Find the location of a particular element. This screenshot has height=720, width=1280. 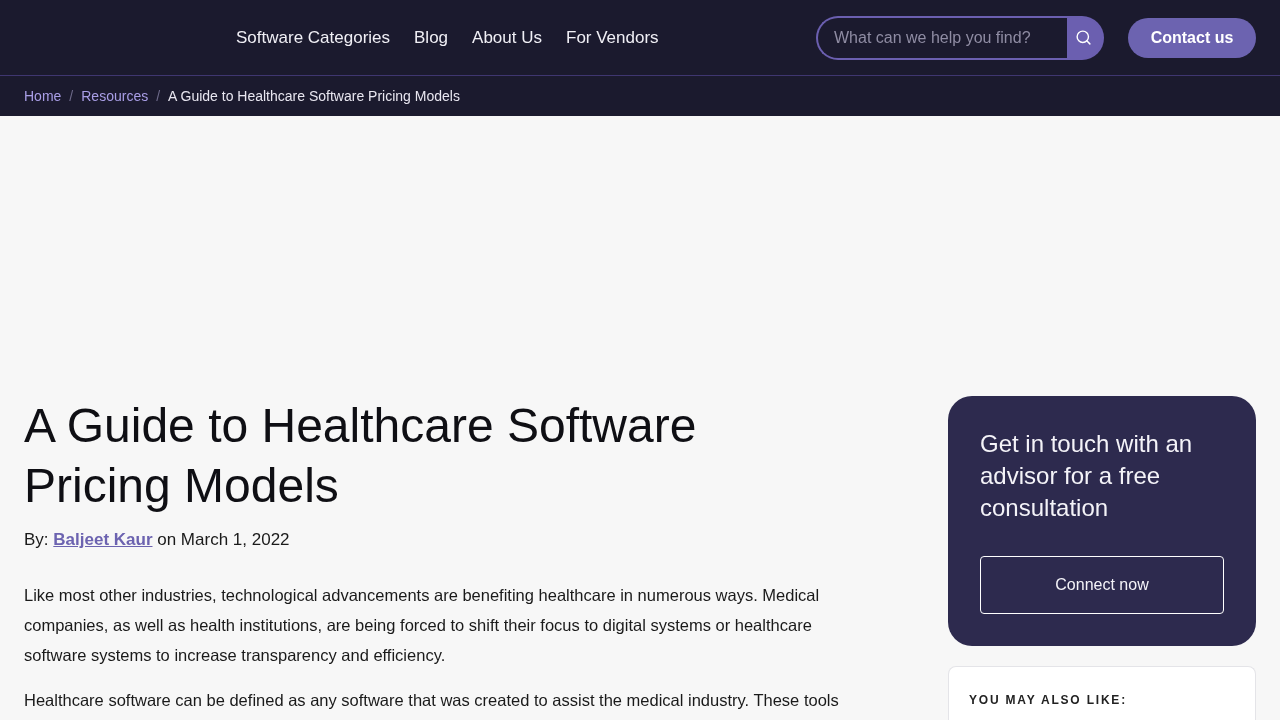

article-paragraph: Like most other industries, technological advancements are benefiting healthcare in numerous ways. Medical companies, as well as health institutions, are being forced to shift their focus to digital systems or healthcare software systems to increase transparency and efficiency. is located at coordinates (422, 625).